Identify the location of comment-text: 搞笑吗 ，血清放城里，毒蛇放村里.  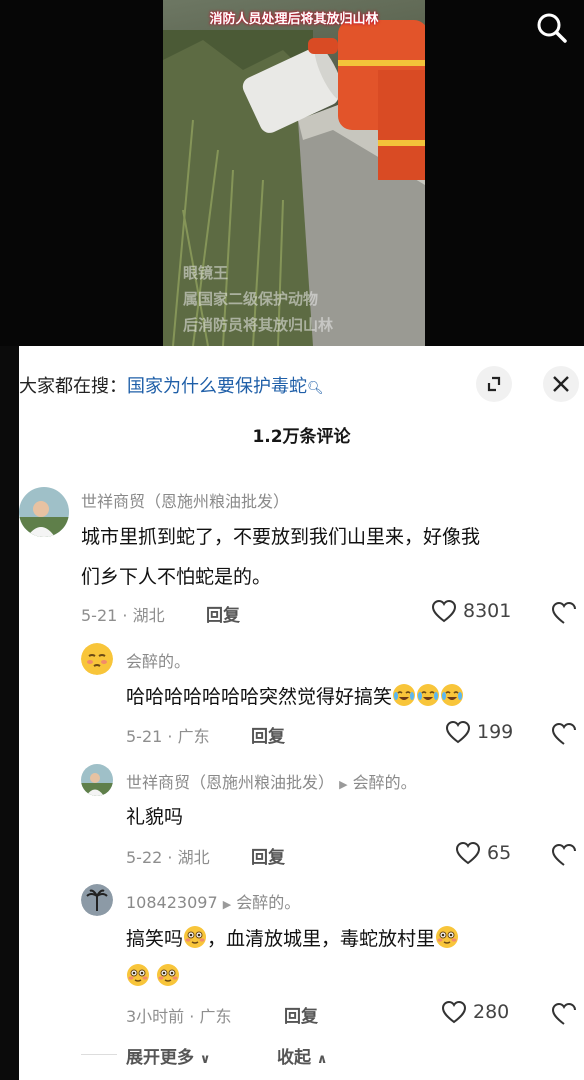
(346, 958).